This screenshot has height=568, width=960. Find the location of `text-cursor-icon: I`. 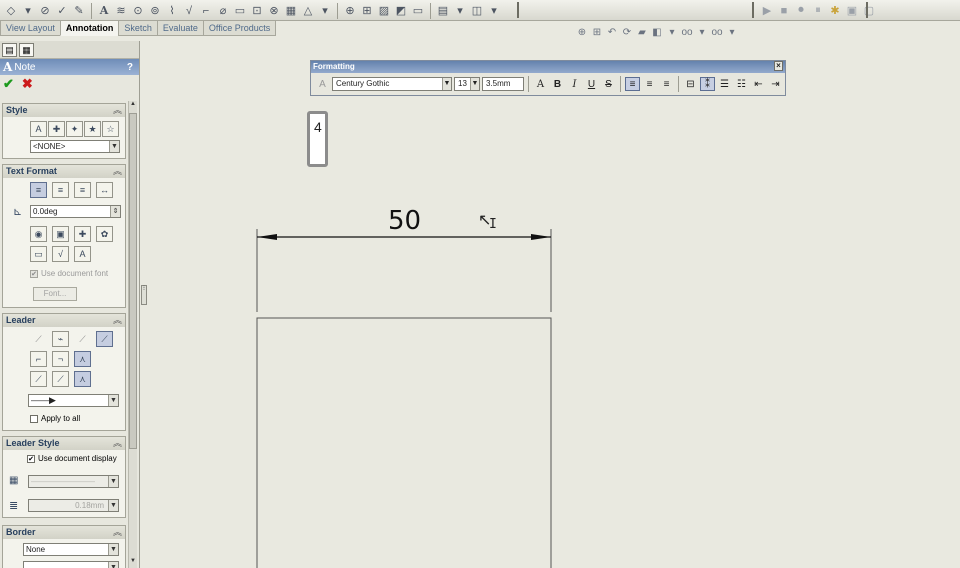

text-cursor-icon: I is located at coordinates (493, 224).